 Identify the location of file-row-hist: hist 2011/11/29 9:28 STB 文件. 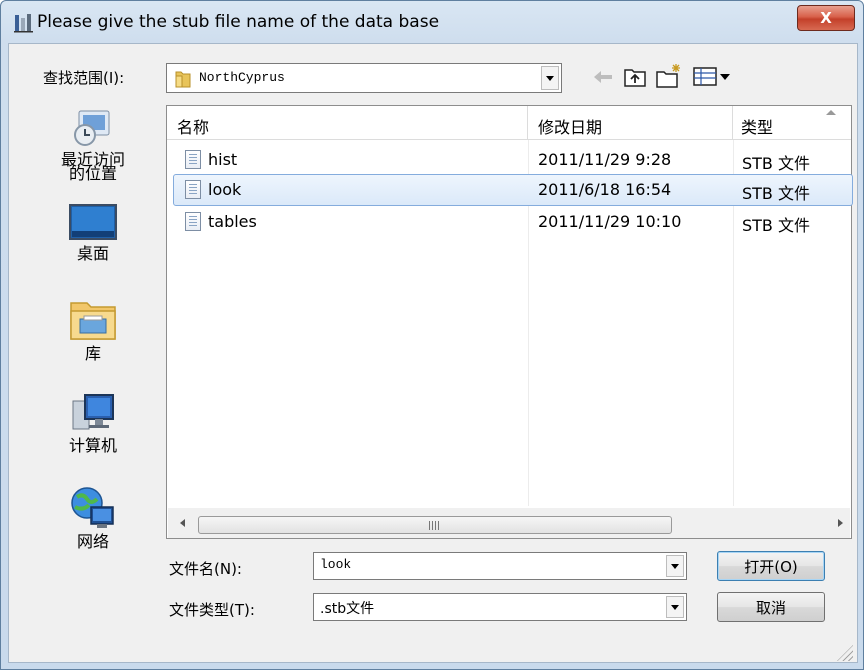
(513, 160).